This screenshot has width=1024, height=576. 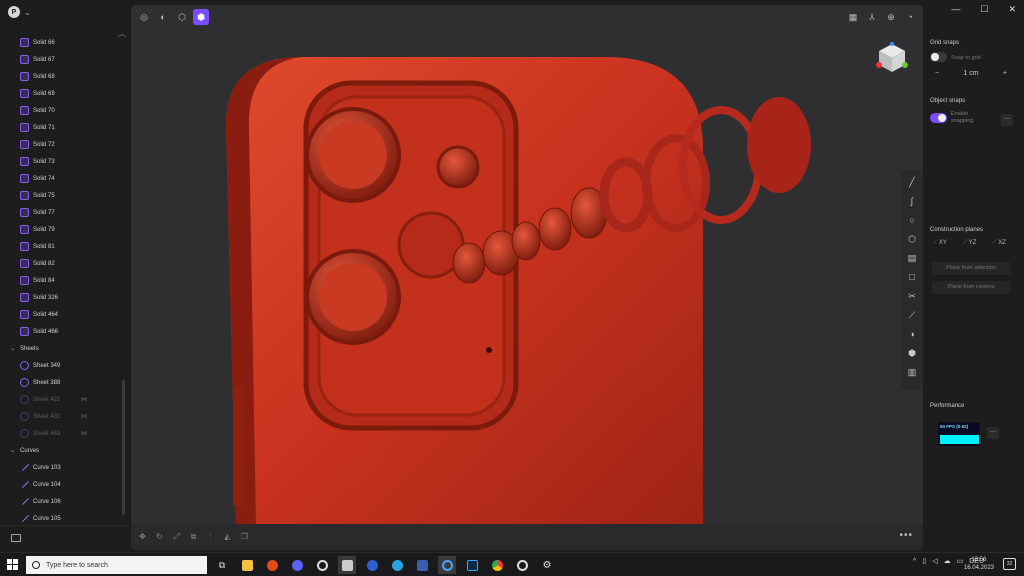 I want to click on windows-start-icon, so click(x=12, y=564).